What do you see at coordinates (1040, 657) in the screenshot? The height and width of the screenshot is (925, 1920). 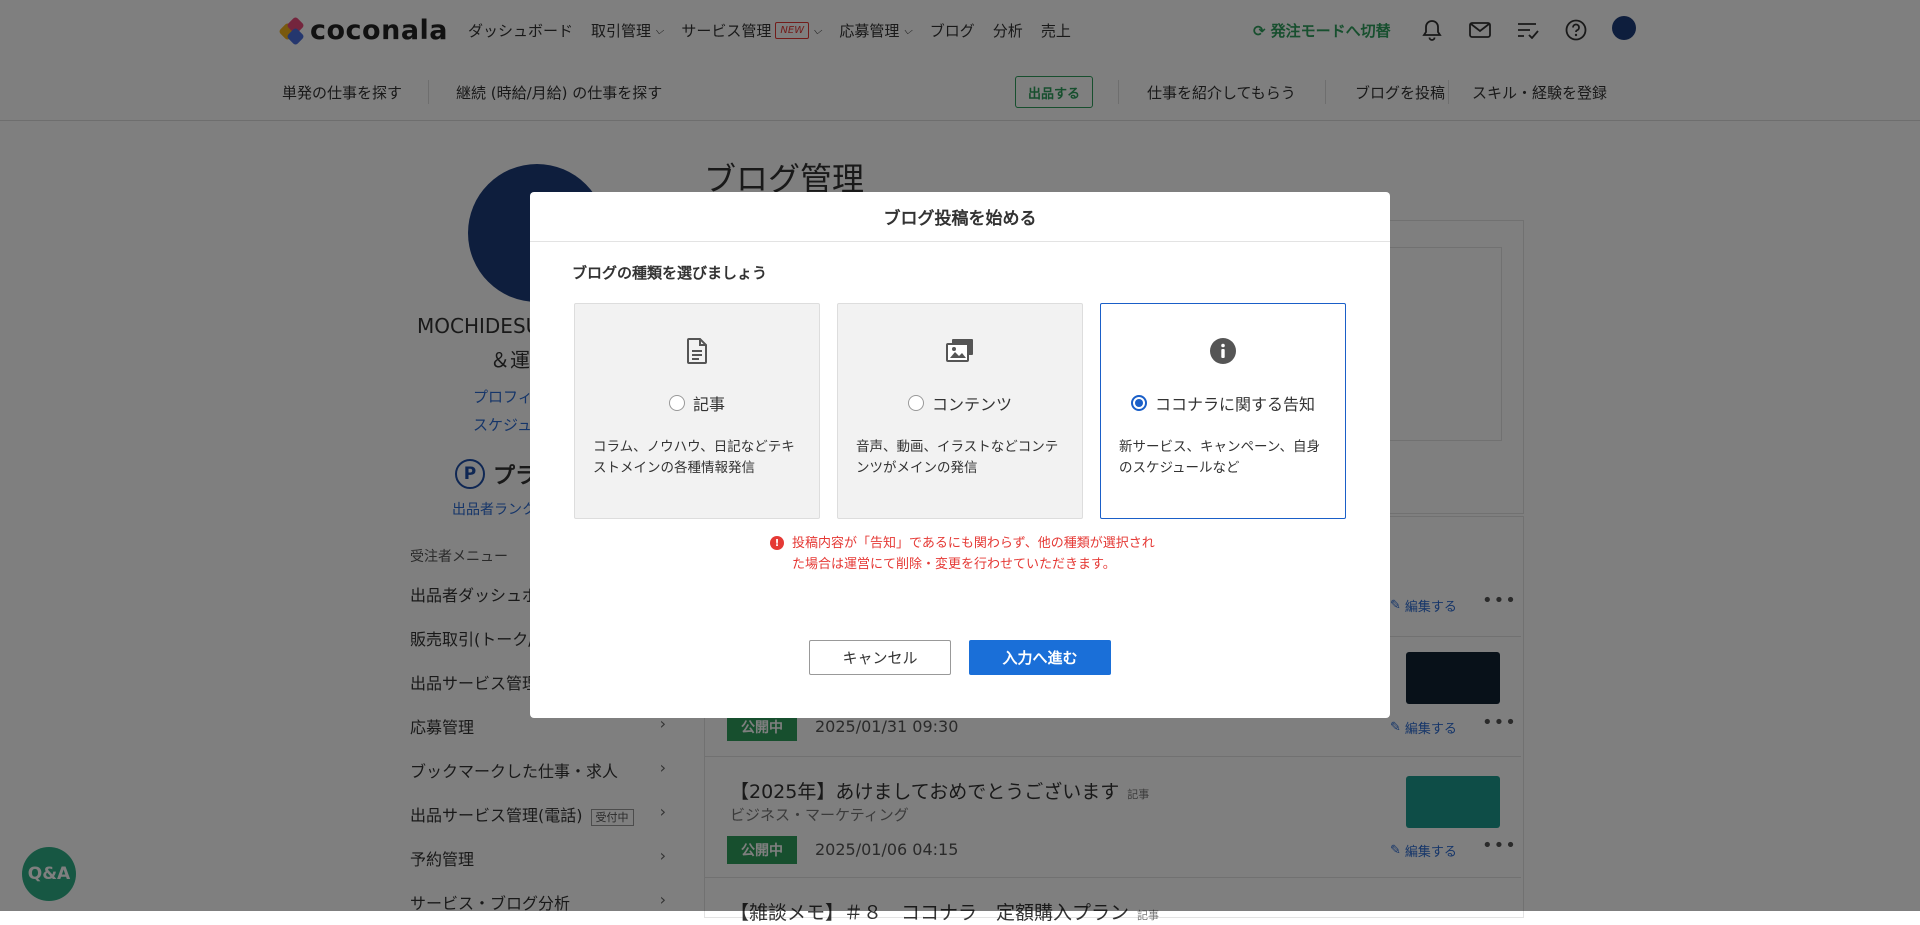 I see `proceed-to-input-button: 入力へ進む` at bounding box center [1040, 657].